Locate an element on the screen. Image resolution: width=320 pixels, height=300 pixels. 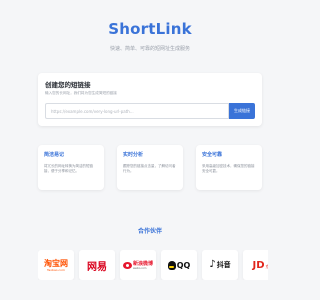
music-note-icon: ♪ is located at coordinates (212, 264).